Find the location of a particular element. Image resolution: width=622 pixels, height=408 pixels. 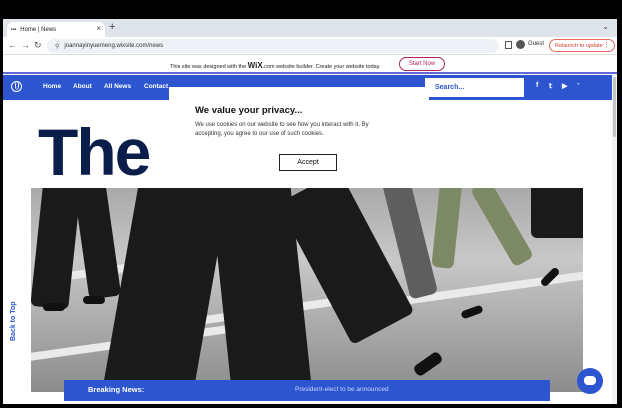

chat-icon is located at coordinates (590, 381).